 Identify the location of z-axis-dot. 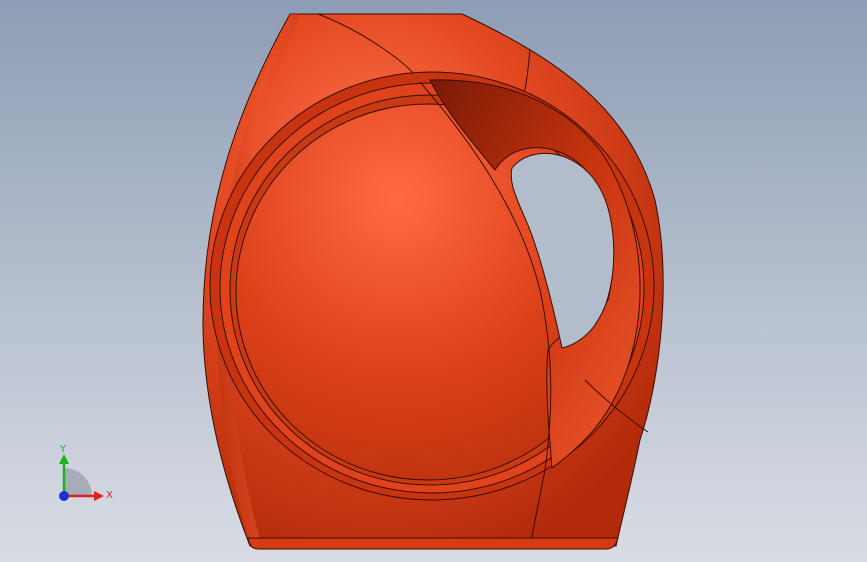
(64, 496).